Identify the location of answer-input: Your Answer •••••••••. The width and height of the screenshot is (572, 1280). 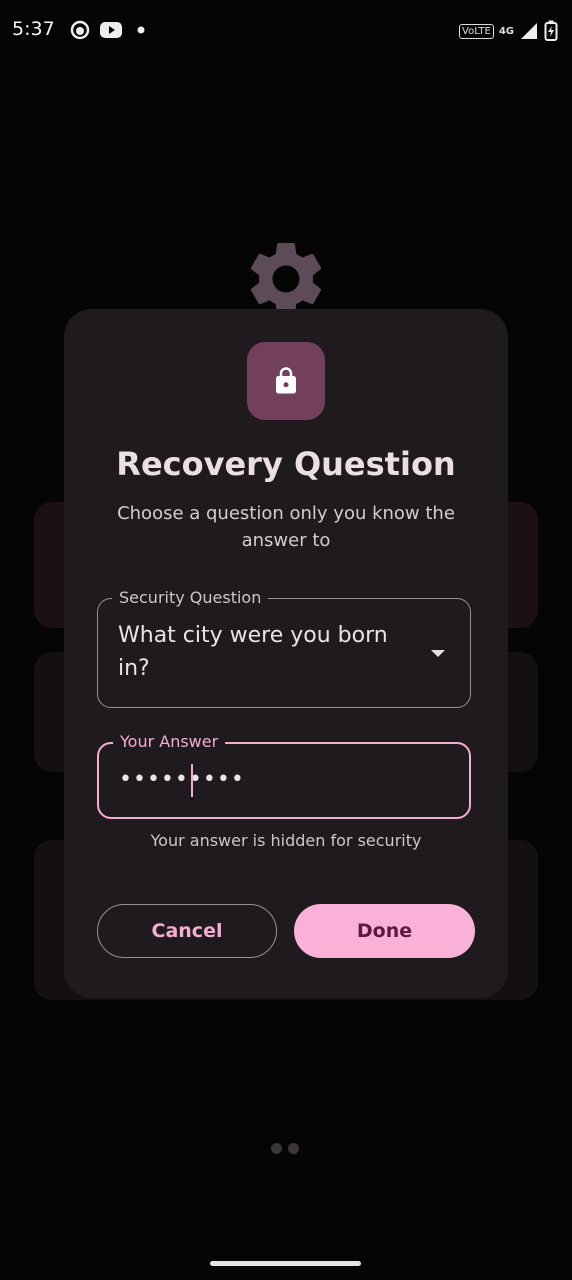
(284, 775).